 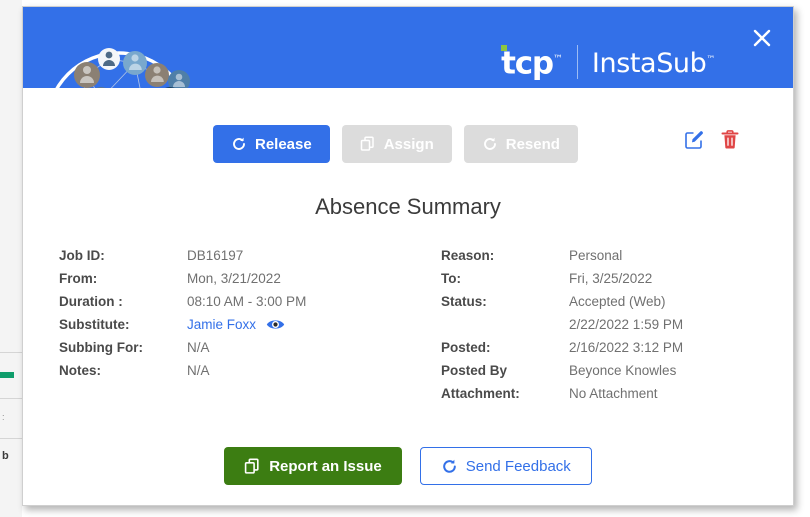 I want to click on detail-label: Status:, so click(x=464, y=301).